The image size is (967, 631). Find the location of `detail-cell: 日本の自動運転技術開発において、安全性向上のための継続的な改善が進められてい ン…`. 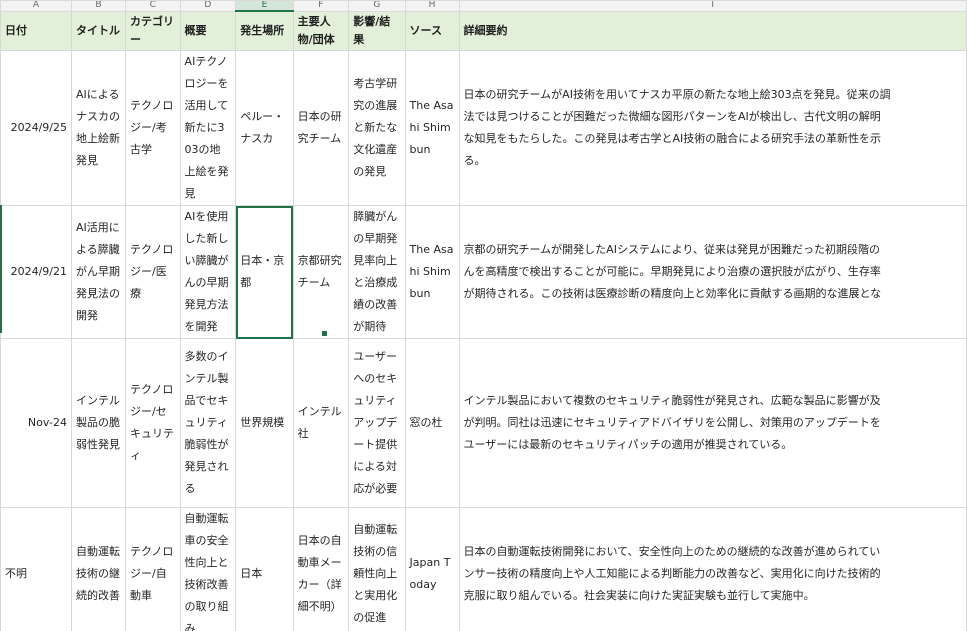

detail-cell: 日本の自動運転技術開発において、安全性向上のための継続的な改善が進められてい ン… is located at coordinates (712, 569).